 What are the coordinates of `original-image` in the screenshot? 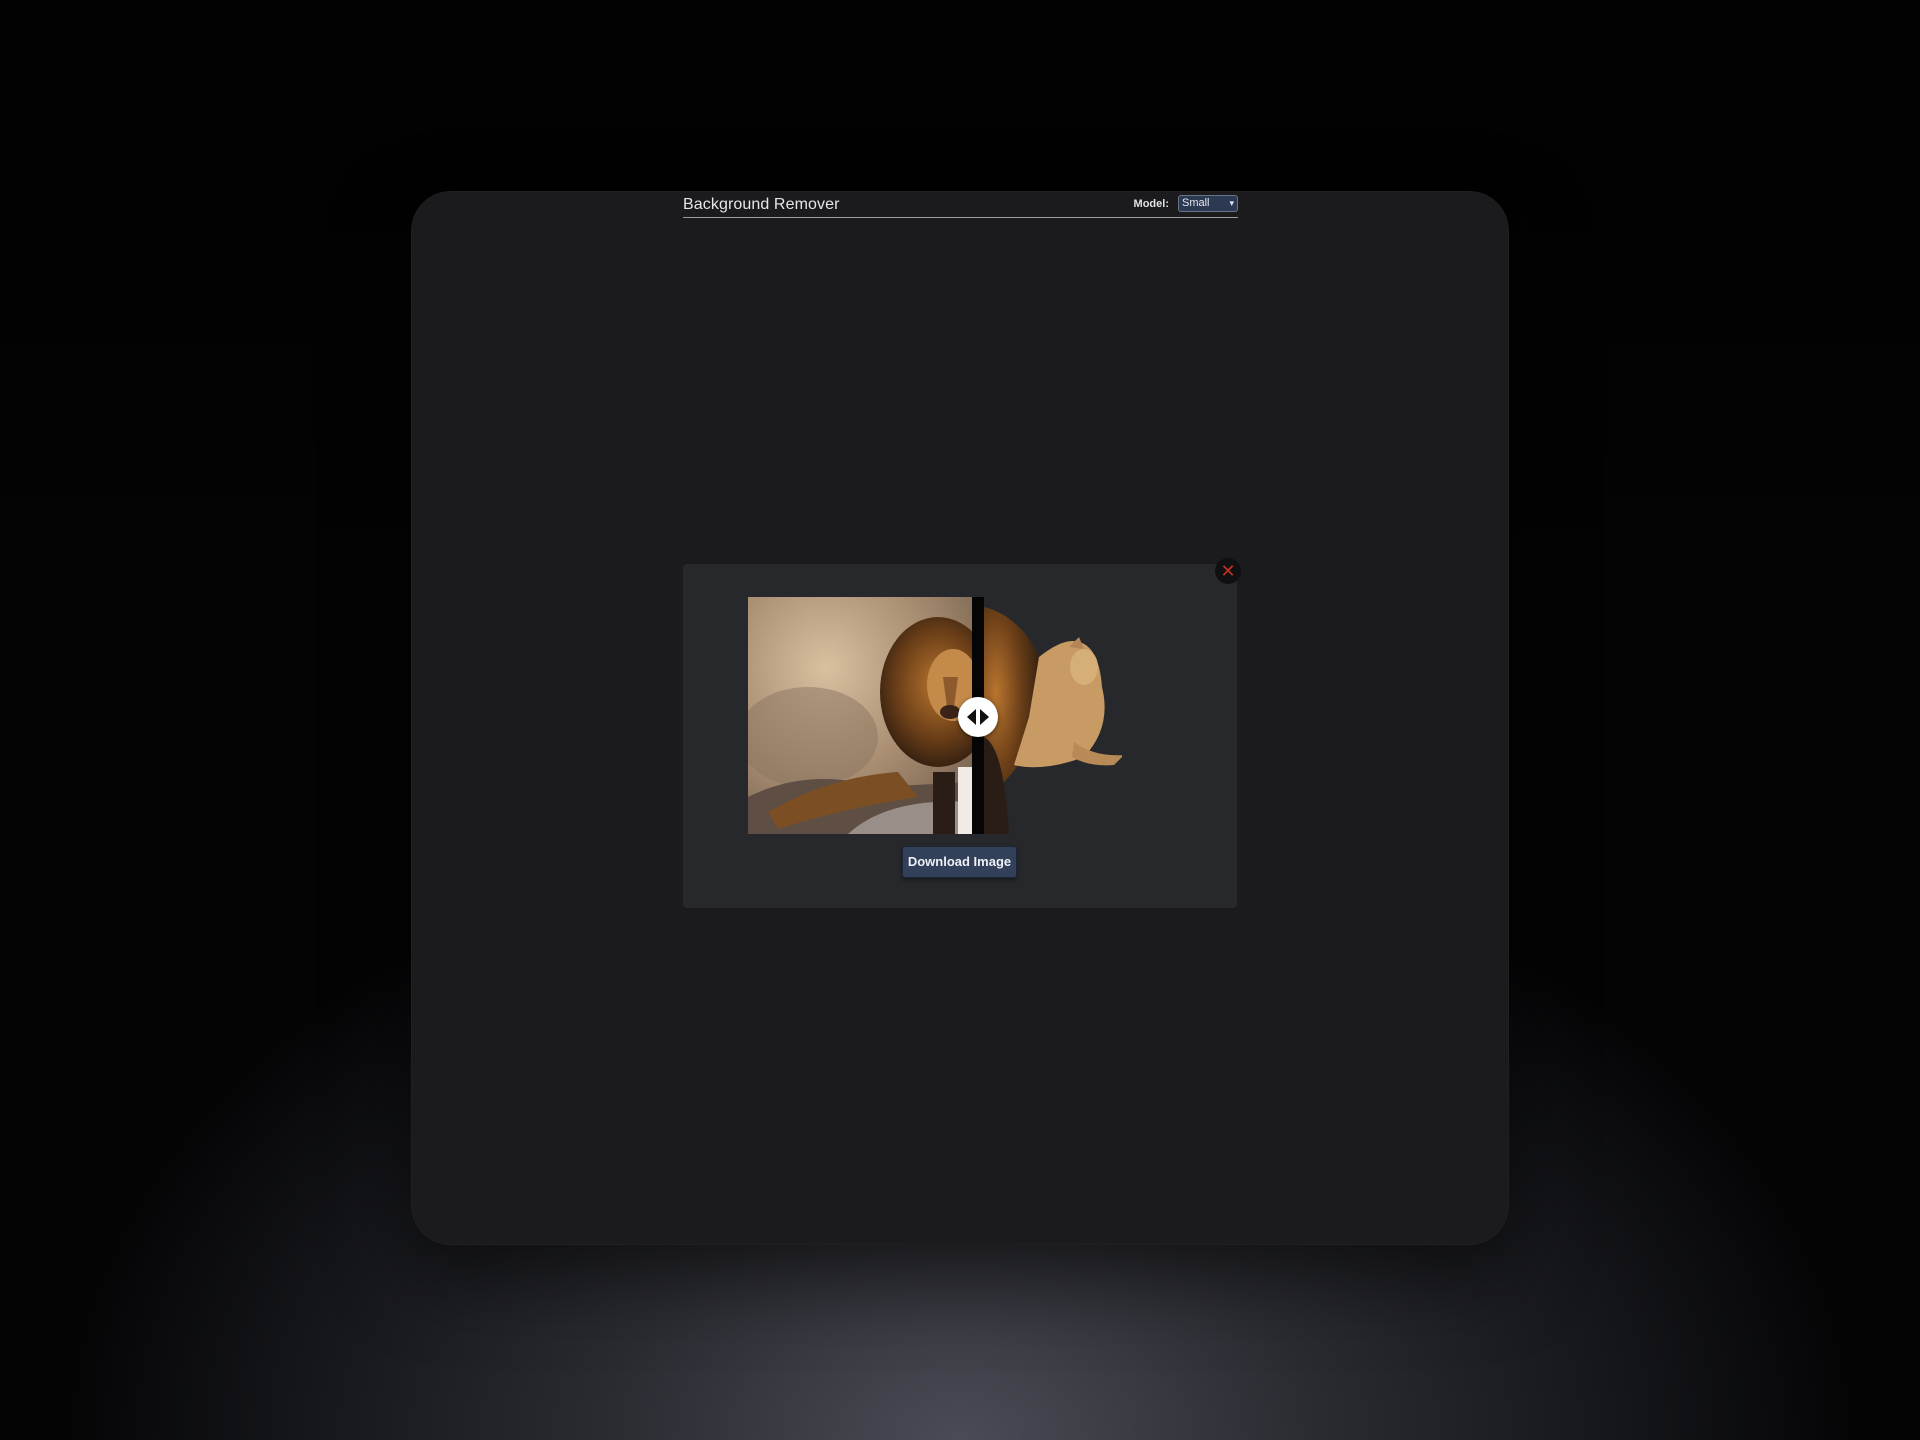 It's located at (860, 715).